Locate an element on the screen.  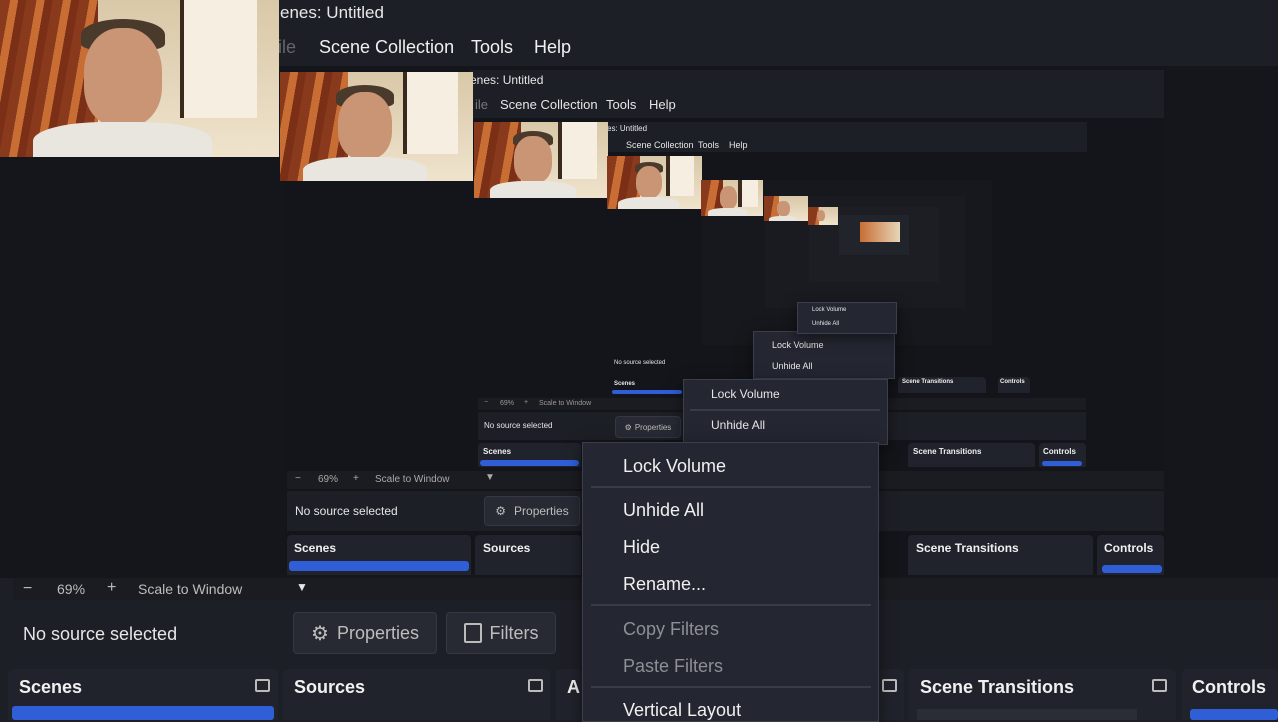
menu-item-hide: Hide is located at coordinates (641, 547).